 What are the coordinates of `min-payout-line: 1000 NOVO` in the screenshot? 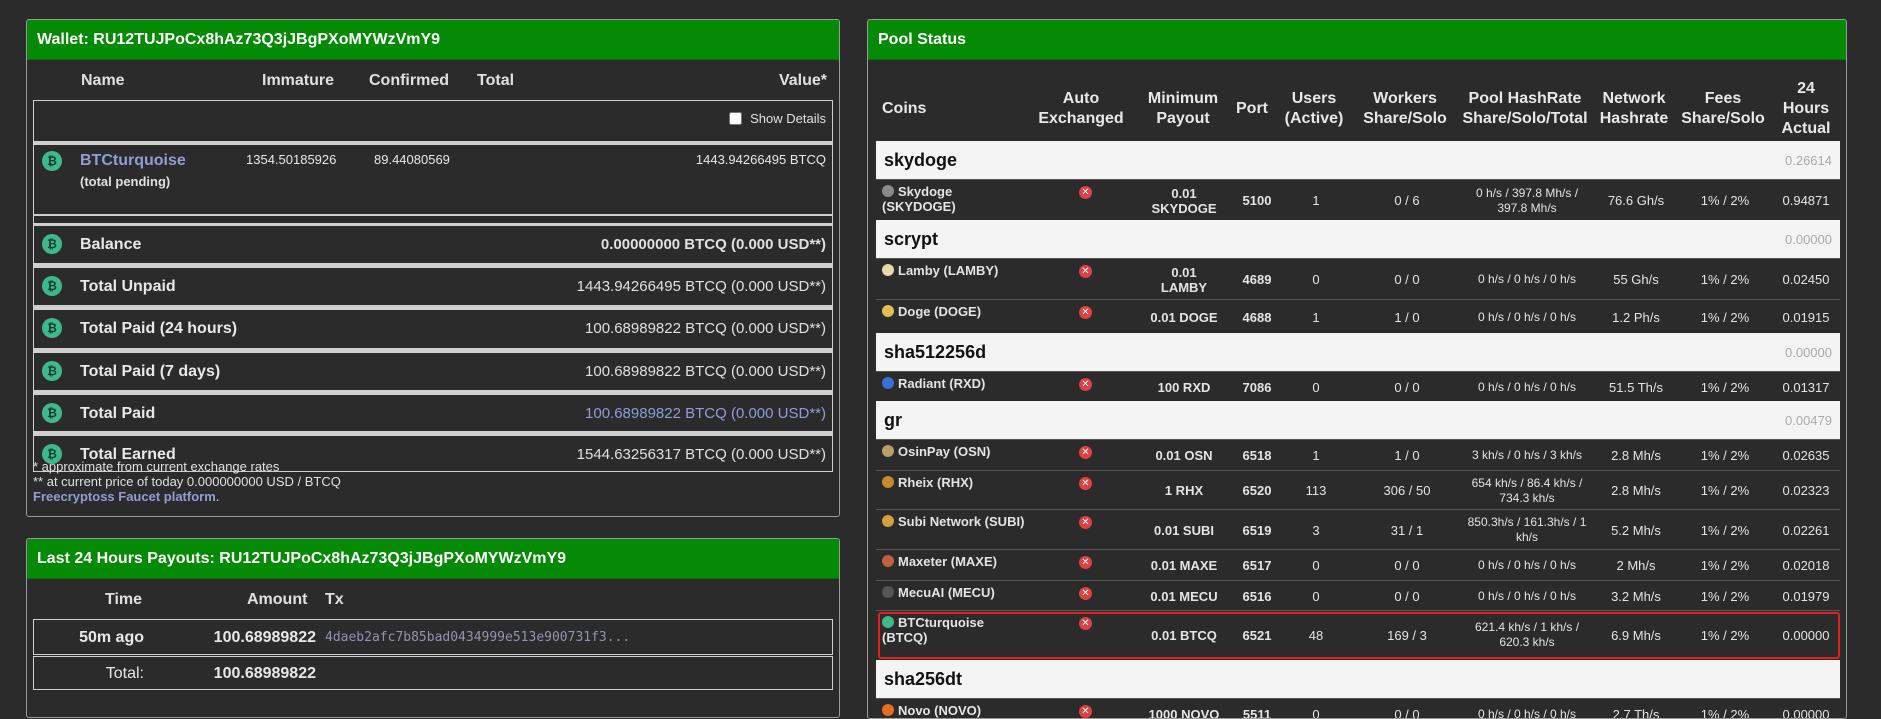 It's located at (1184, 713).